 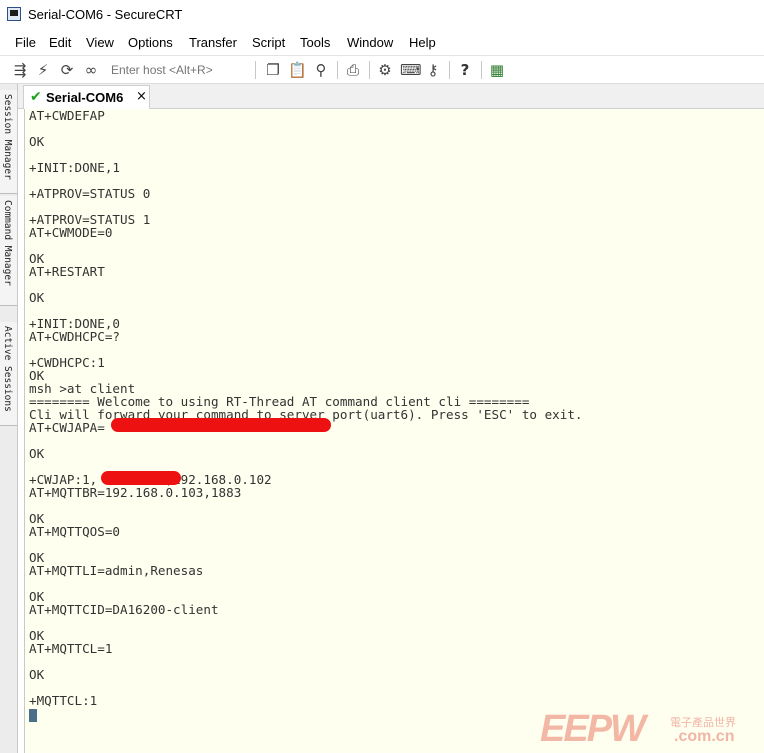 I want to click on terminal-cursor, so click(x=33, y=715).